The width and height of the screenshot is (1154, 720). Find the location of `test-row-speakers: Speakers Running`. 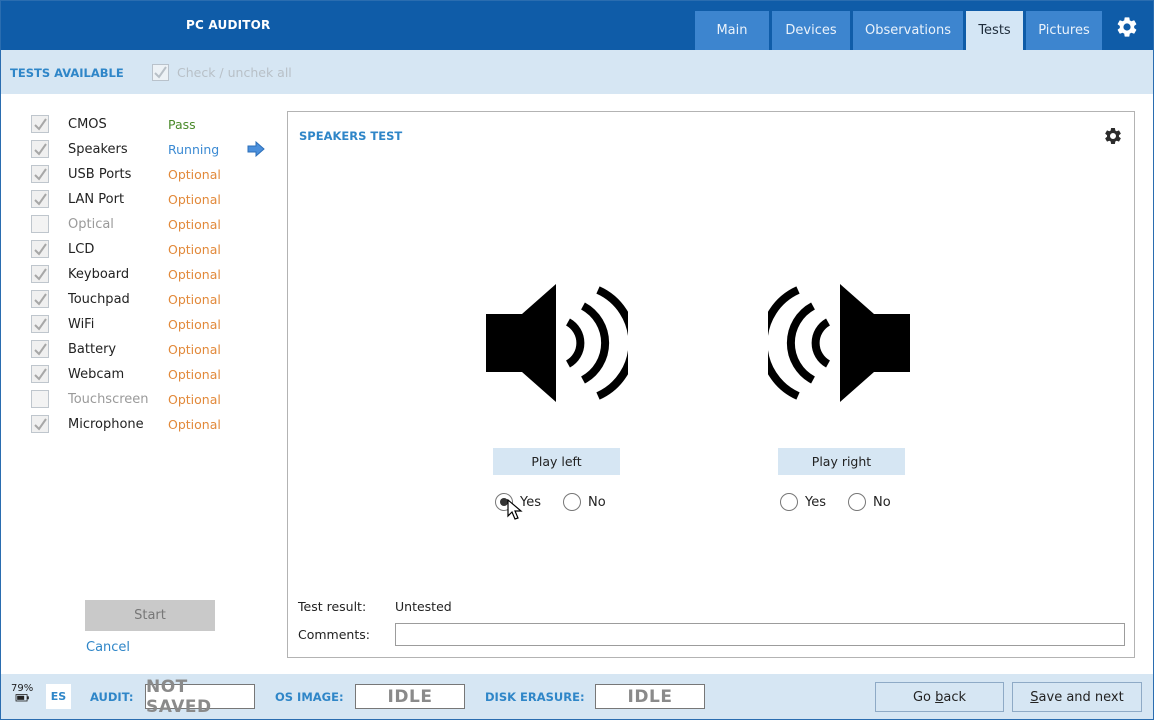

test-row-speakers: Speakers Running is located at coordinates (151, 149).